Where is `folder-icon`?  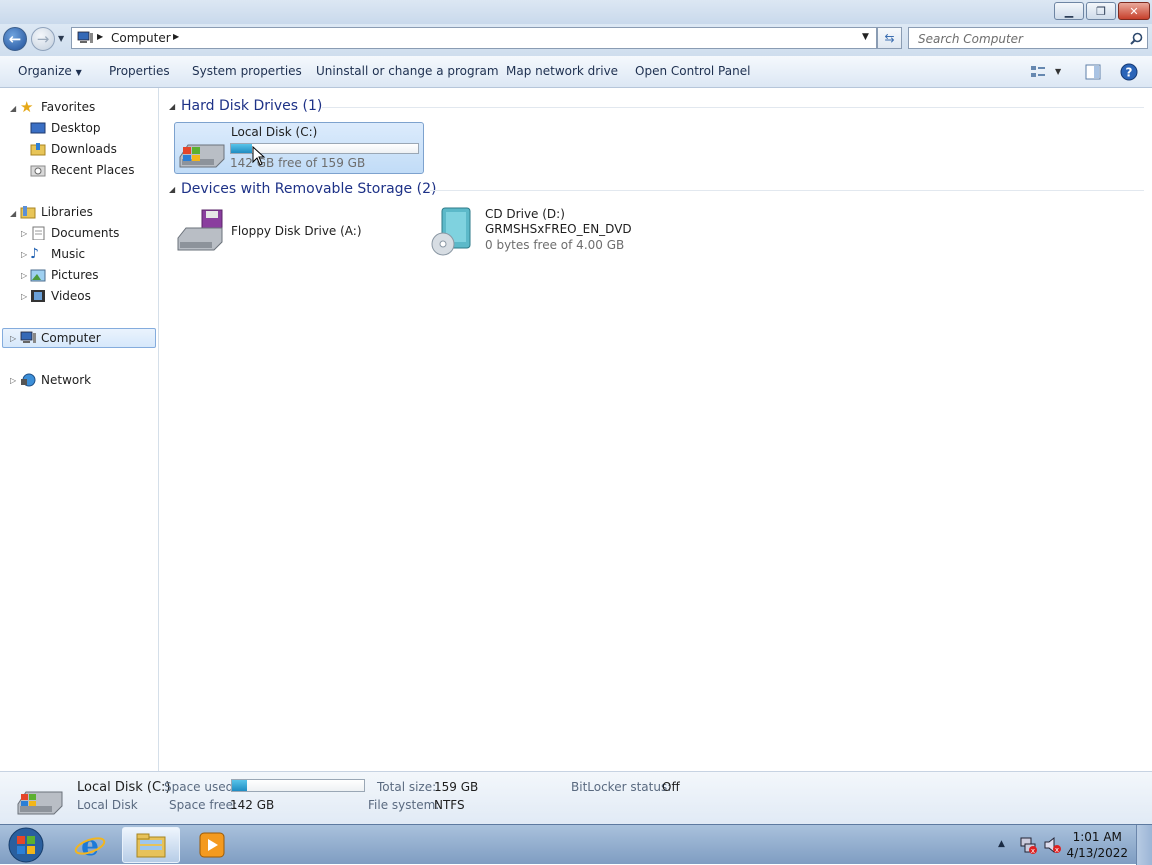 folder-icon is located at coordinates (151, 845).